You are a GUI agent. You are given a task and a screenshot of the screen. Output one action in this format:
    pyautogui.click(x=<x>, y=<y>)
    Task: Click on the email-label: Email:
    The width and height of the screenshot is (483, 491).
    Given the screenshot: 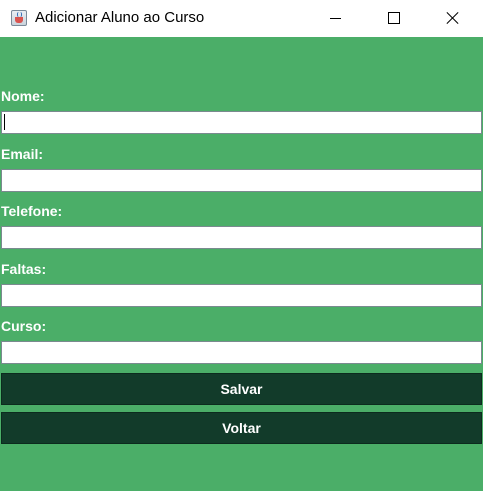 What is the action you would take?
    pyautogui.click(x=22, y=154)
    